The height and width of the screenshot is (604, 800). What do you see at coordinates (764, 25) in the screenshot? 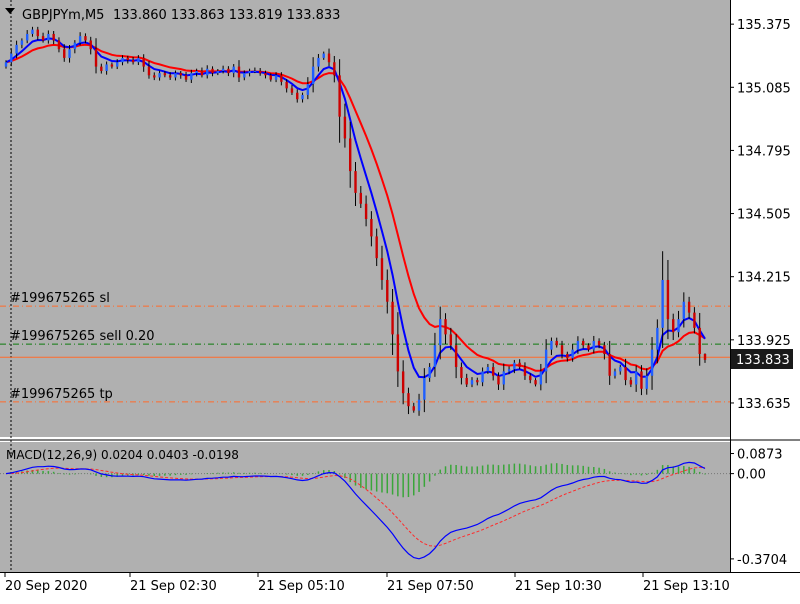
I see `price-tick-label: 135.375` at bounding box center [764, 25].